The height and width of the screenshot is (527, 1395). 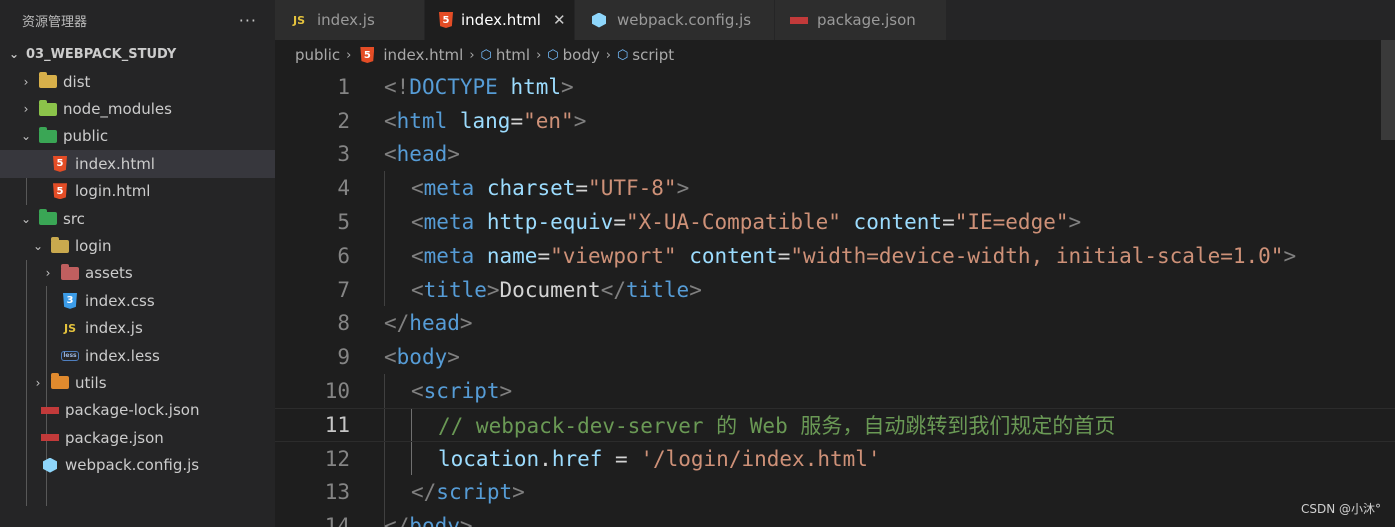 What do you see at coordinates (350, 20) in the screenshot?
I see `tab-index-js: JS index.js` at bounding box center [350, 20].